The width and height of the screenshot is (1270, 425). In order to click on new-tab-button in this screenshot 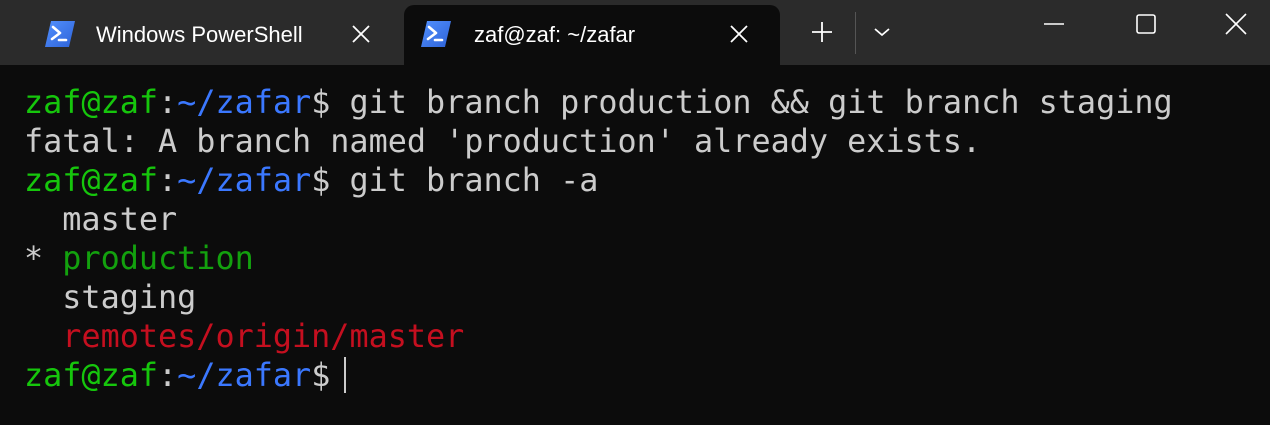, I will do `click(822, 32)`.